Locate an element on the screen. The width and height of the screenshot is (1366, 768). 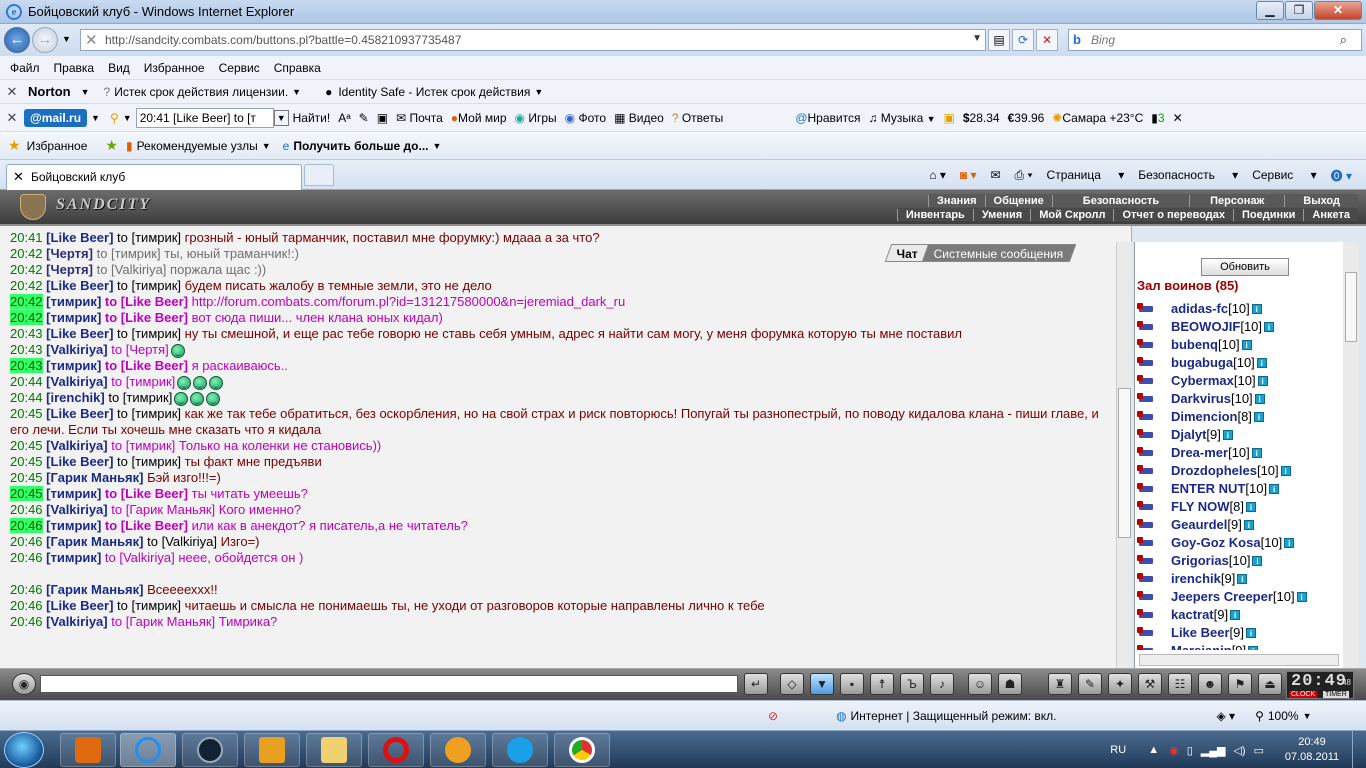
photo-link: ◉ Фото is located at coordinates (585, 118).